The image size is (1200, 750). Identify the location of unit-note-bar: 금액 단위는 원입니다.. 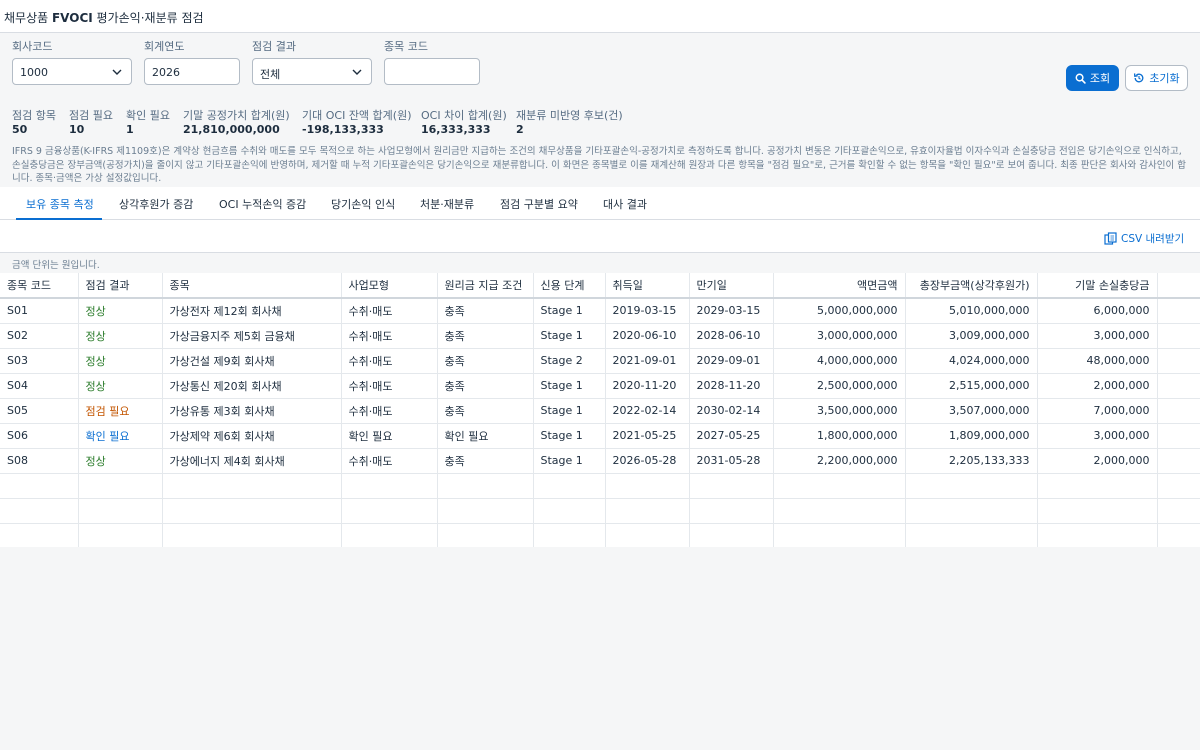
(600, 263).